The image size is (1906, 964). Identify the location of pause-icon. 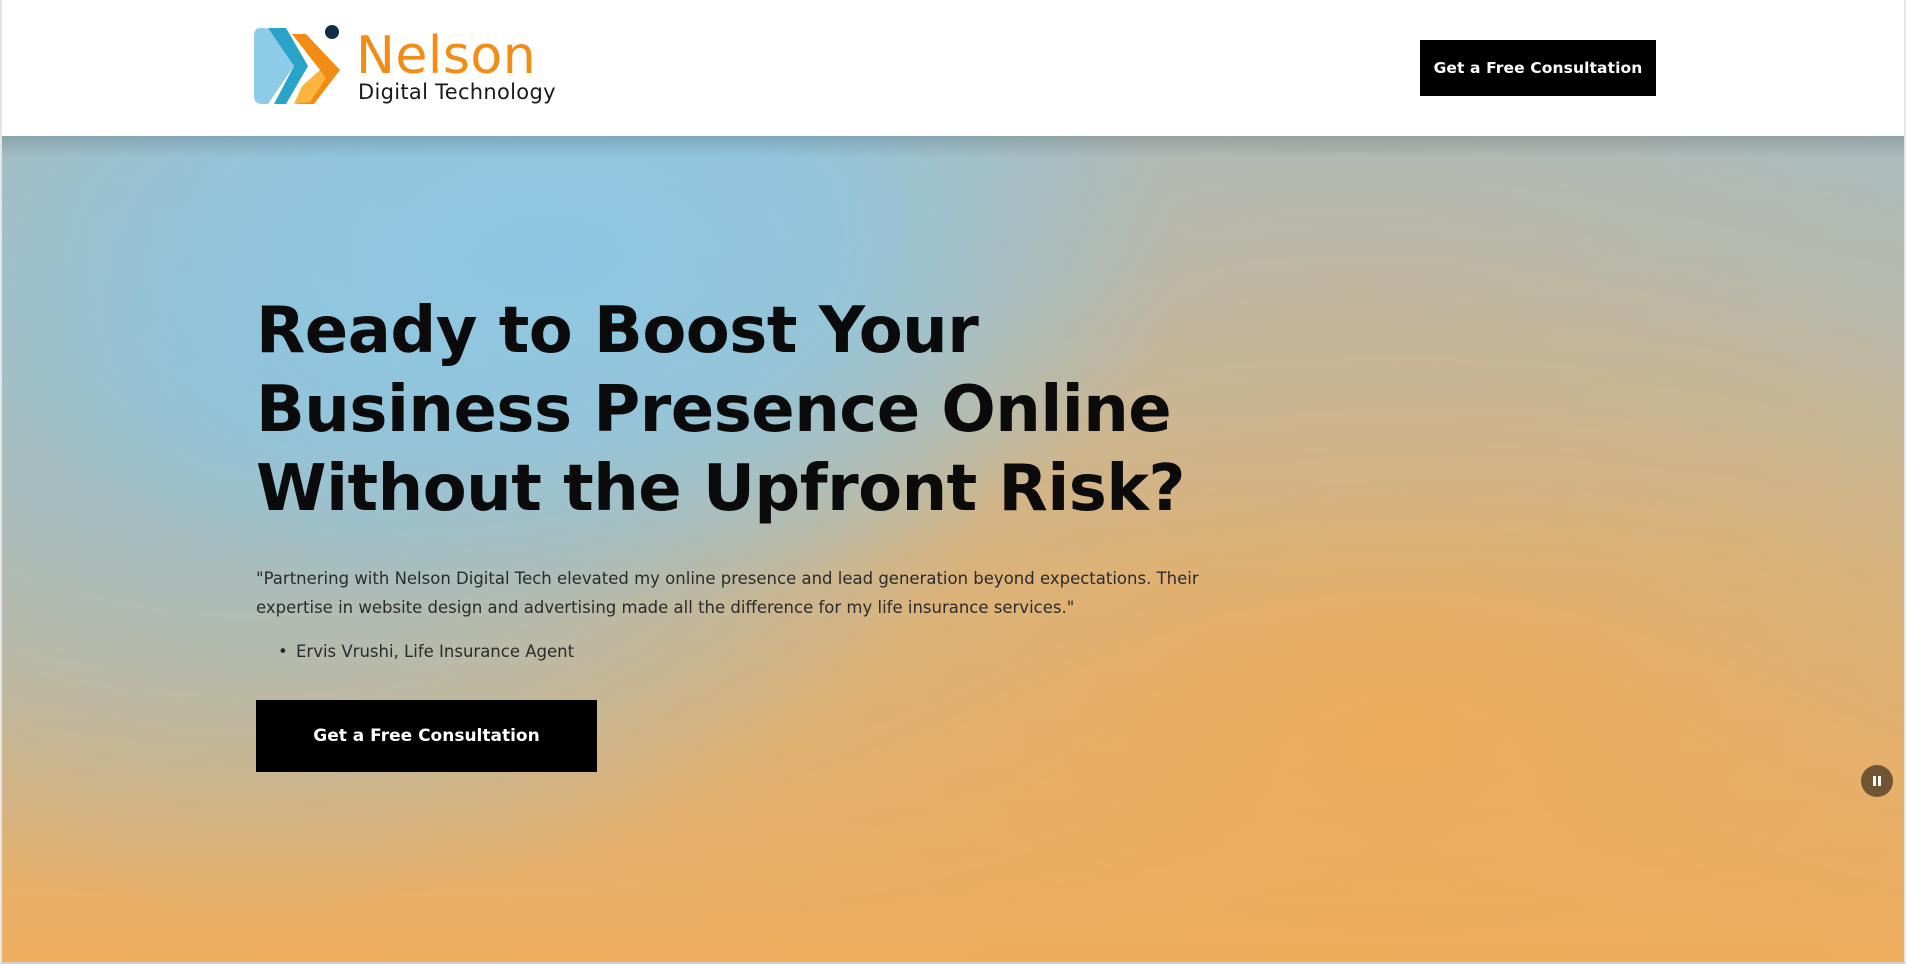
(1877, 781).